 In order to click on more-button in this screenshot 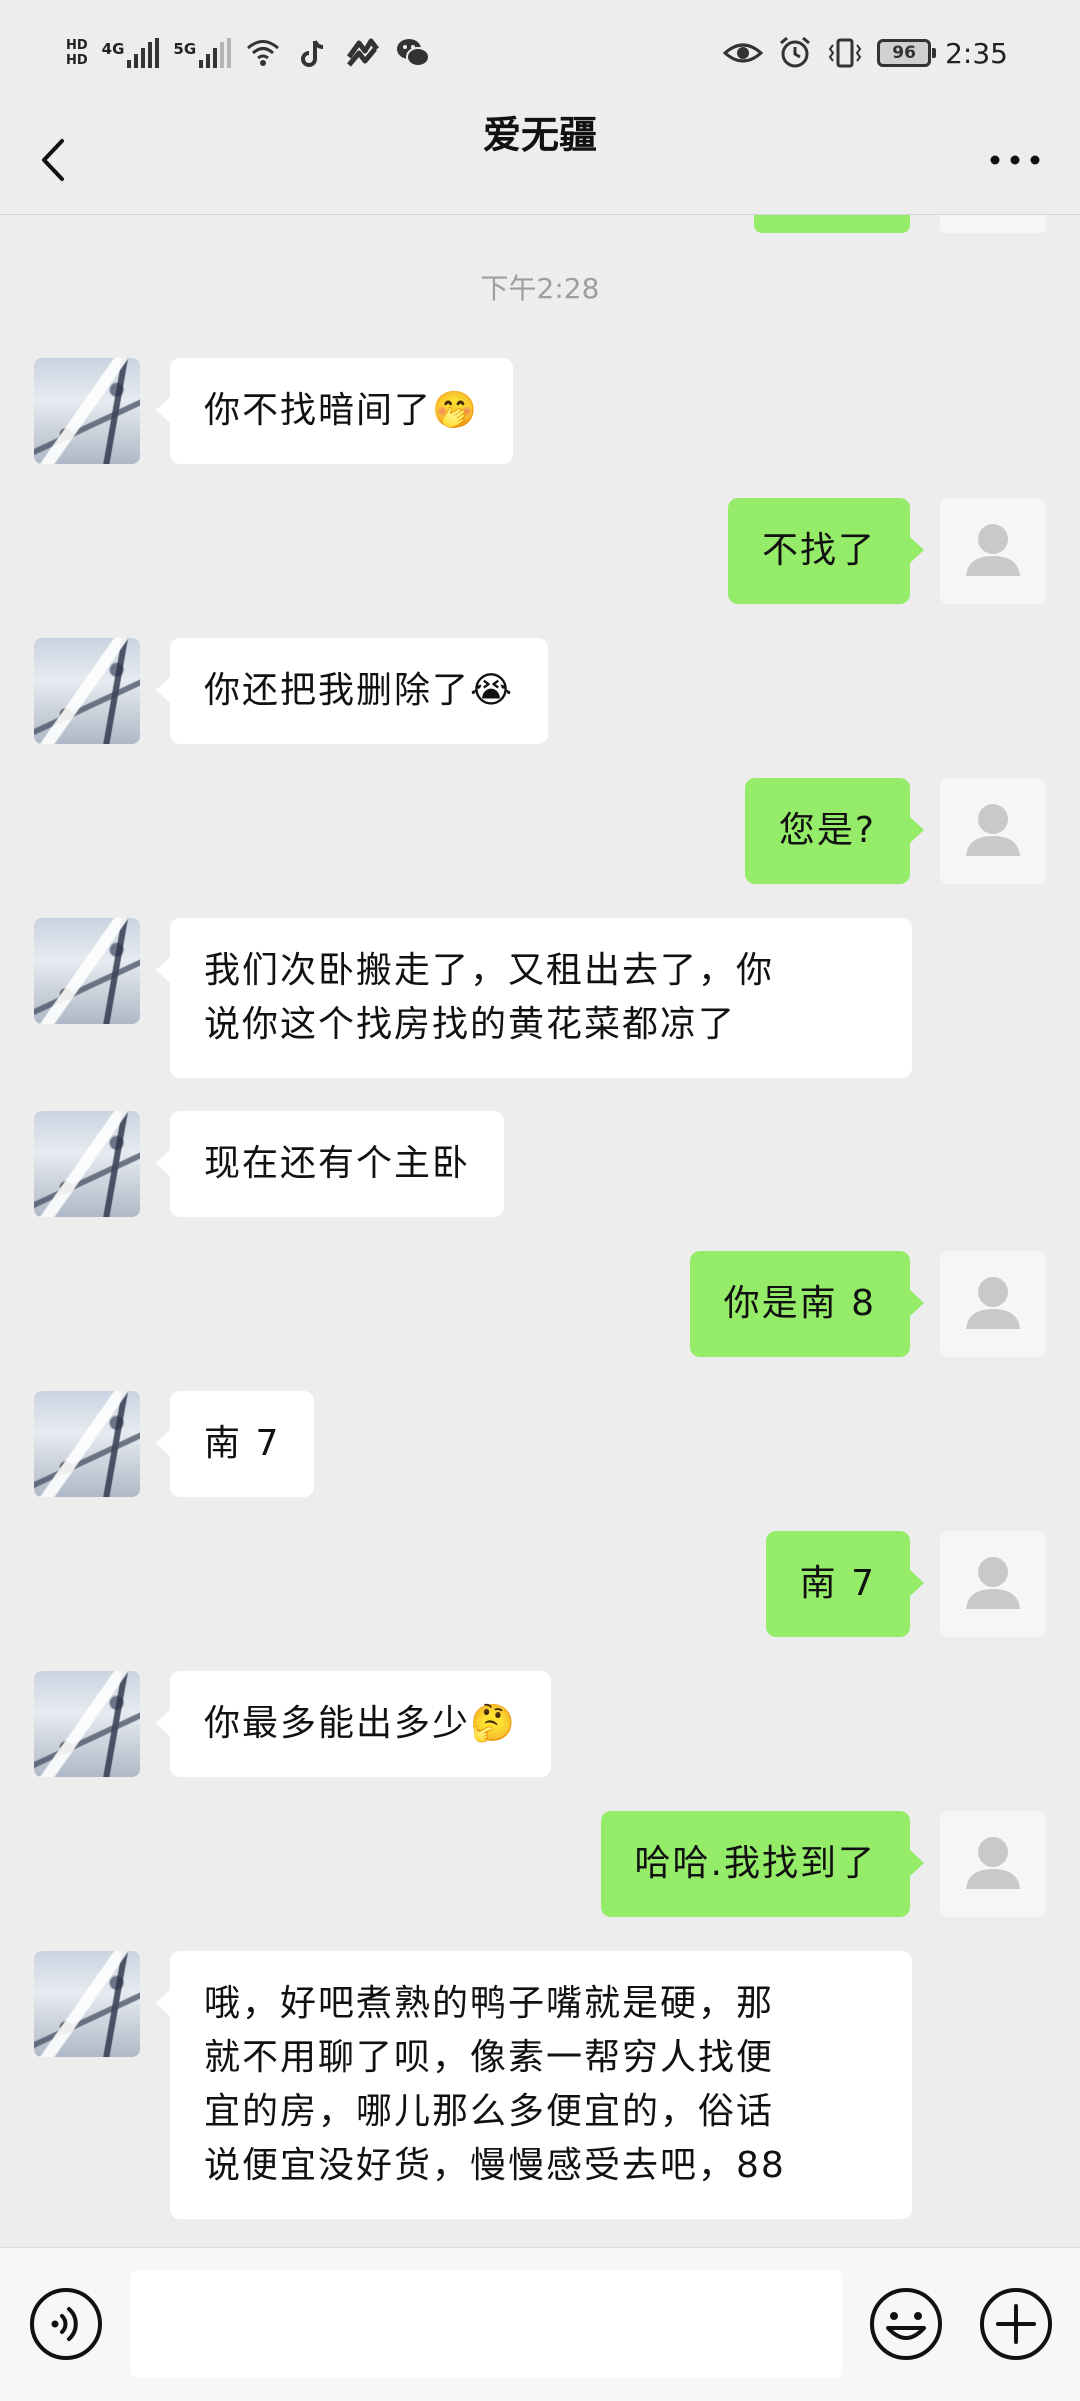, I will do `click(1015, 160)`.